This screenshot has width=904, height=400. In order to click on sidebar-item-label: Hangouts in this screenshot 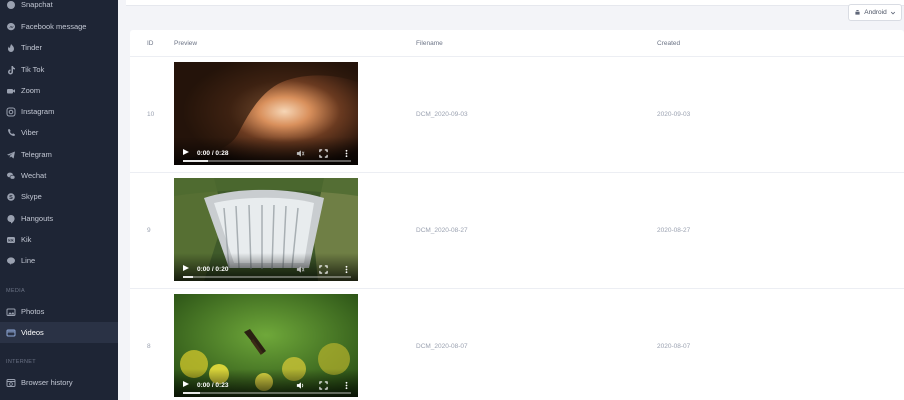, I will do `click(37, 218)`.